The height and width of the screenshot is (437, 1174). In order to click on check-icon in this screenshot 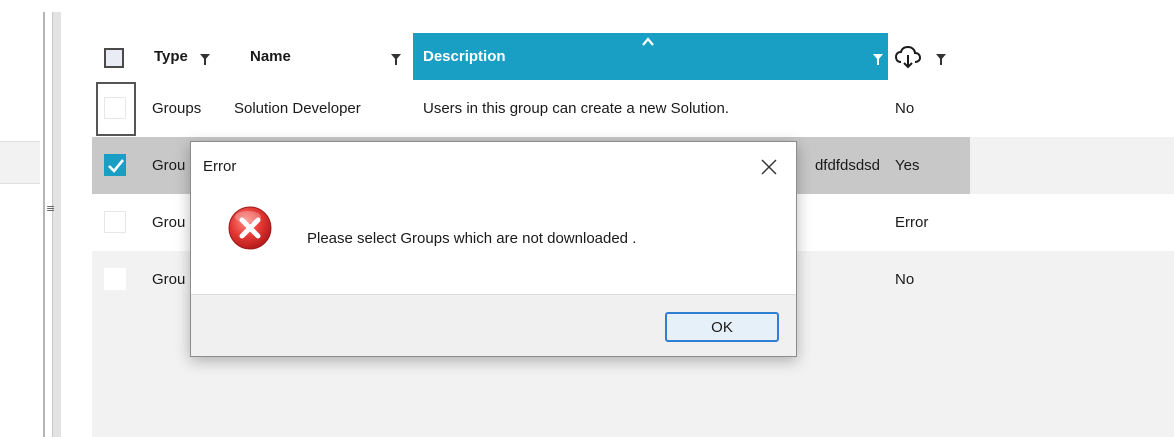, I will do `click(116, 166)`.